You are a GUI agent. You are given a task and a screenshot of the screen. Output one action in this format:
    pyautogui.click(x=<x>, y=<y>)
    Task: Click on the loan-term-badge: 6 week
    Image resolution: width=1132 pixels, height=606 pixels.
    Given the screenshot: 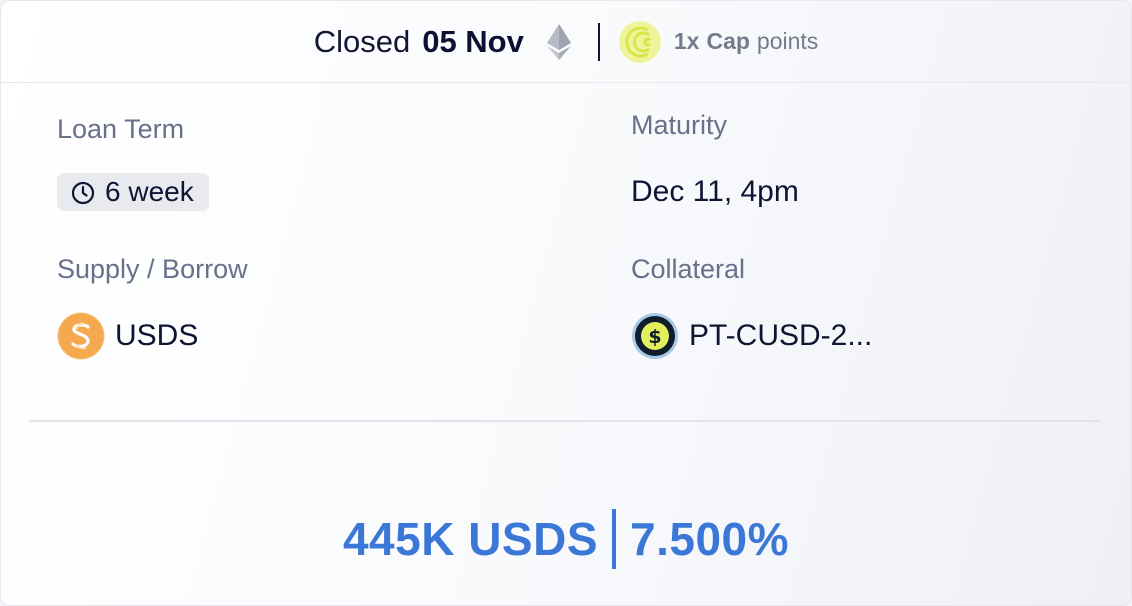 What is the action you would take?
    pyautogui.click(x=133, y=192)
    